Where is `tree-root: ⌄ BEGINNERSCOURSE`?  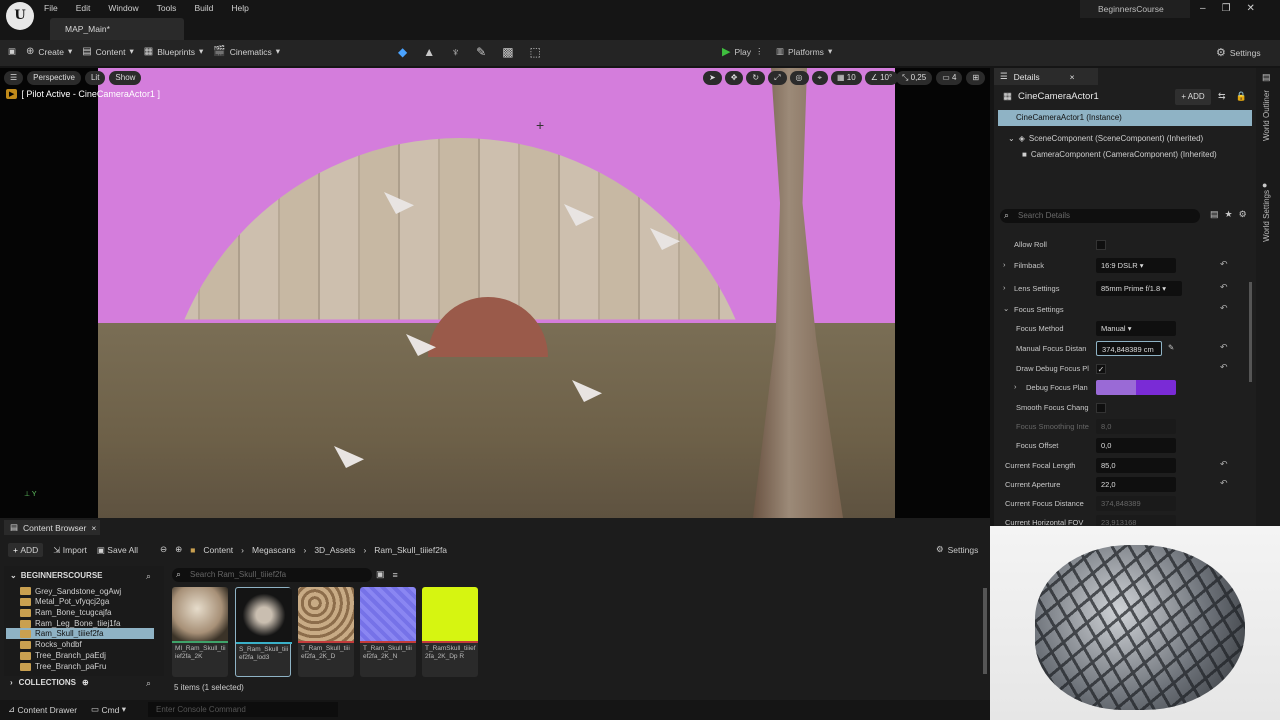
tree-root: ⌄ BEGINNERSCOURSE is located at coordinates (56, 575).